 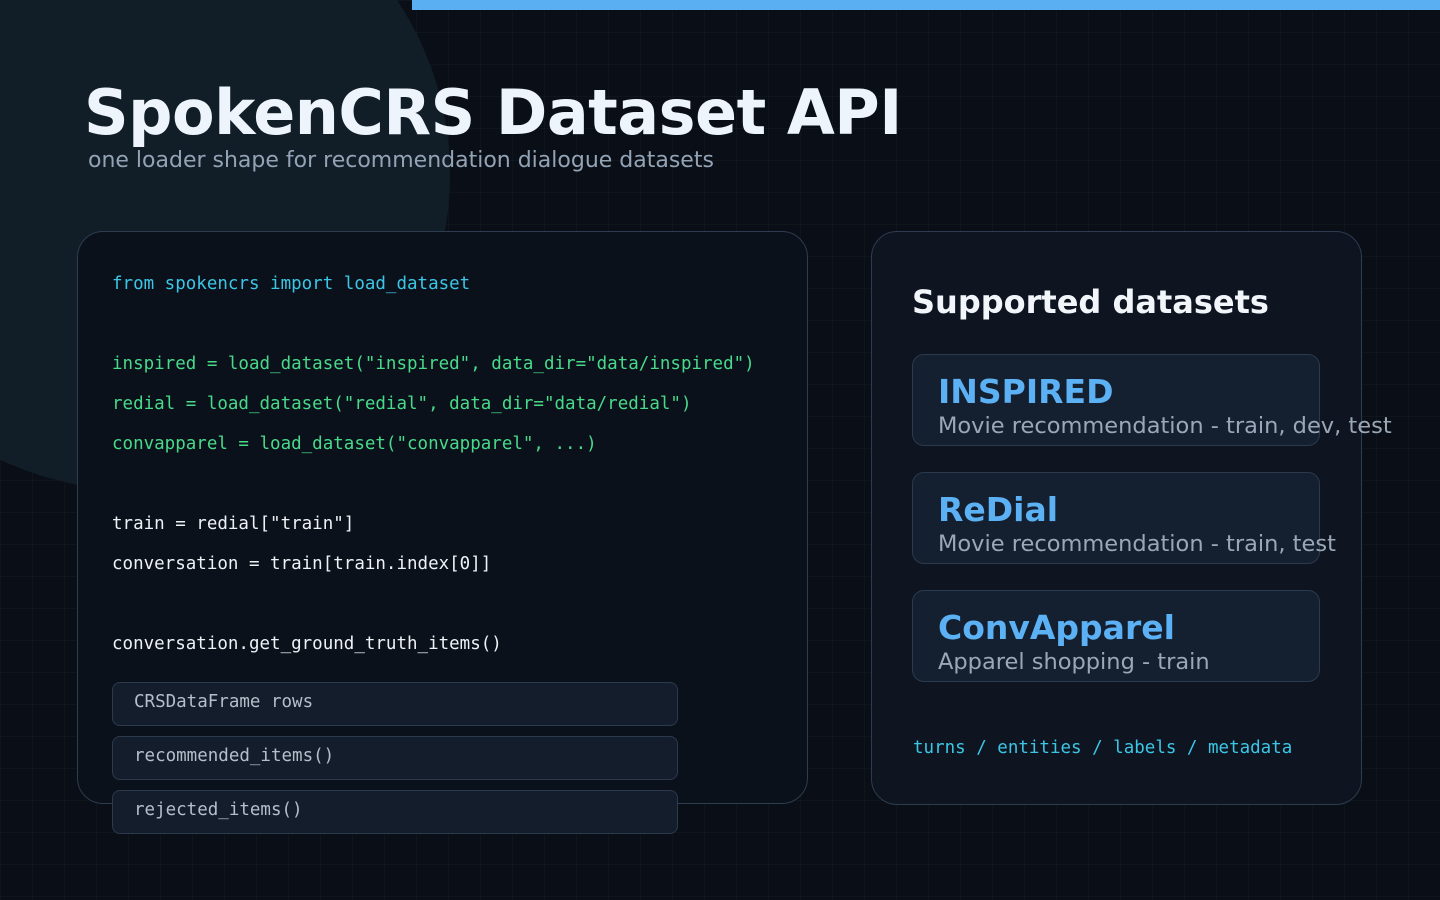 I want to click on dataset-description: Apparel shopping - train, so click(x=1074, y=662).